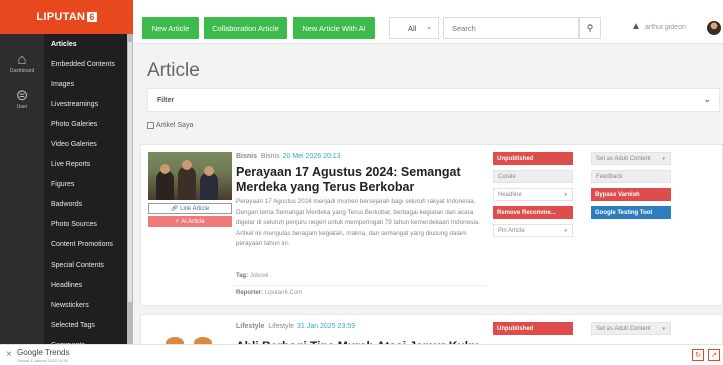 The image size is (723, 365). Describe the element at coordinates (250, 326) in the screenshot. I see `article-category: Lifestyle` at that location.